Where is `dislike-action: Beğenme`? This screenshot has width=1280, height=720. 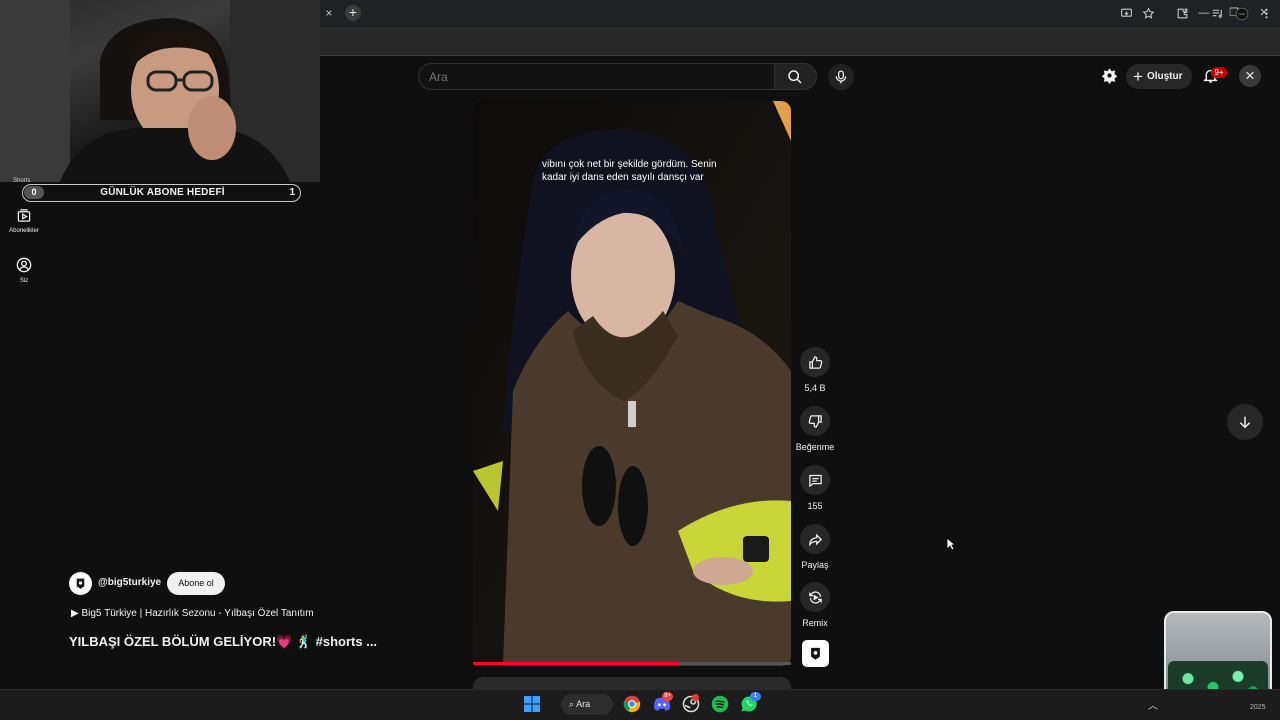
dislike-action: Beğenme is located at coordinates (815, 429).